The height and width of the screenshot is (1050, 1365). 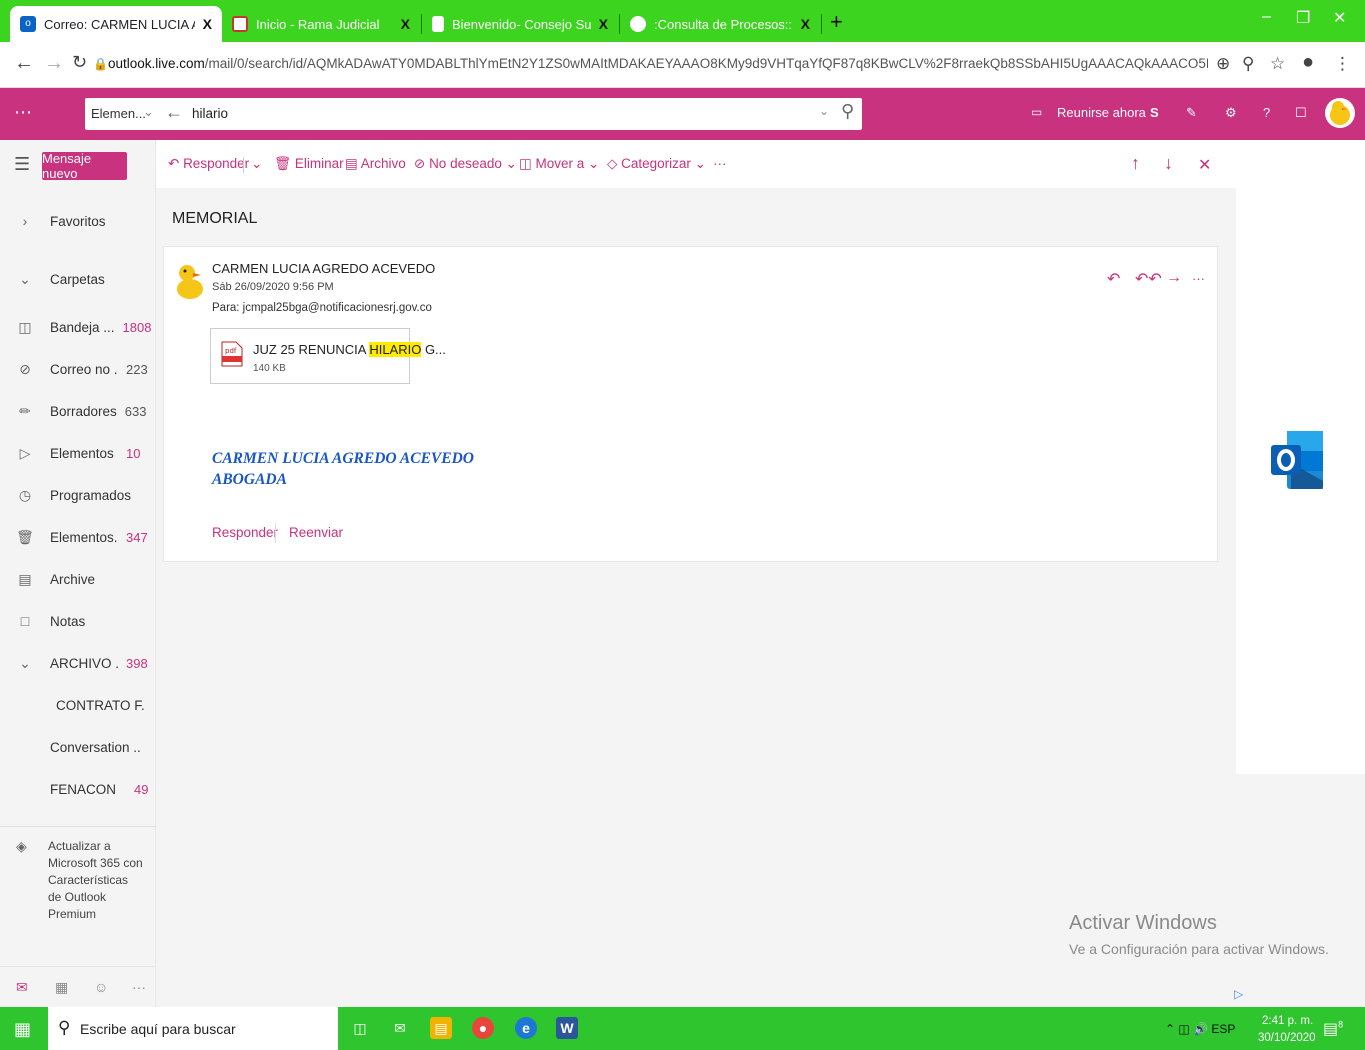 I want to click on language-indicator: ESP, so click(x=1223, y=1029).